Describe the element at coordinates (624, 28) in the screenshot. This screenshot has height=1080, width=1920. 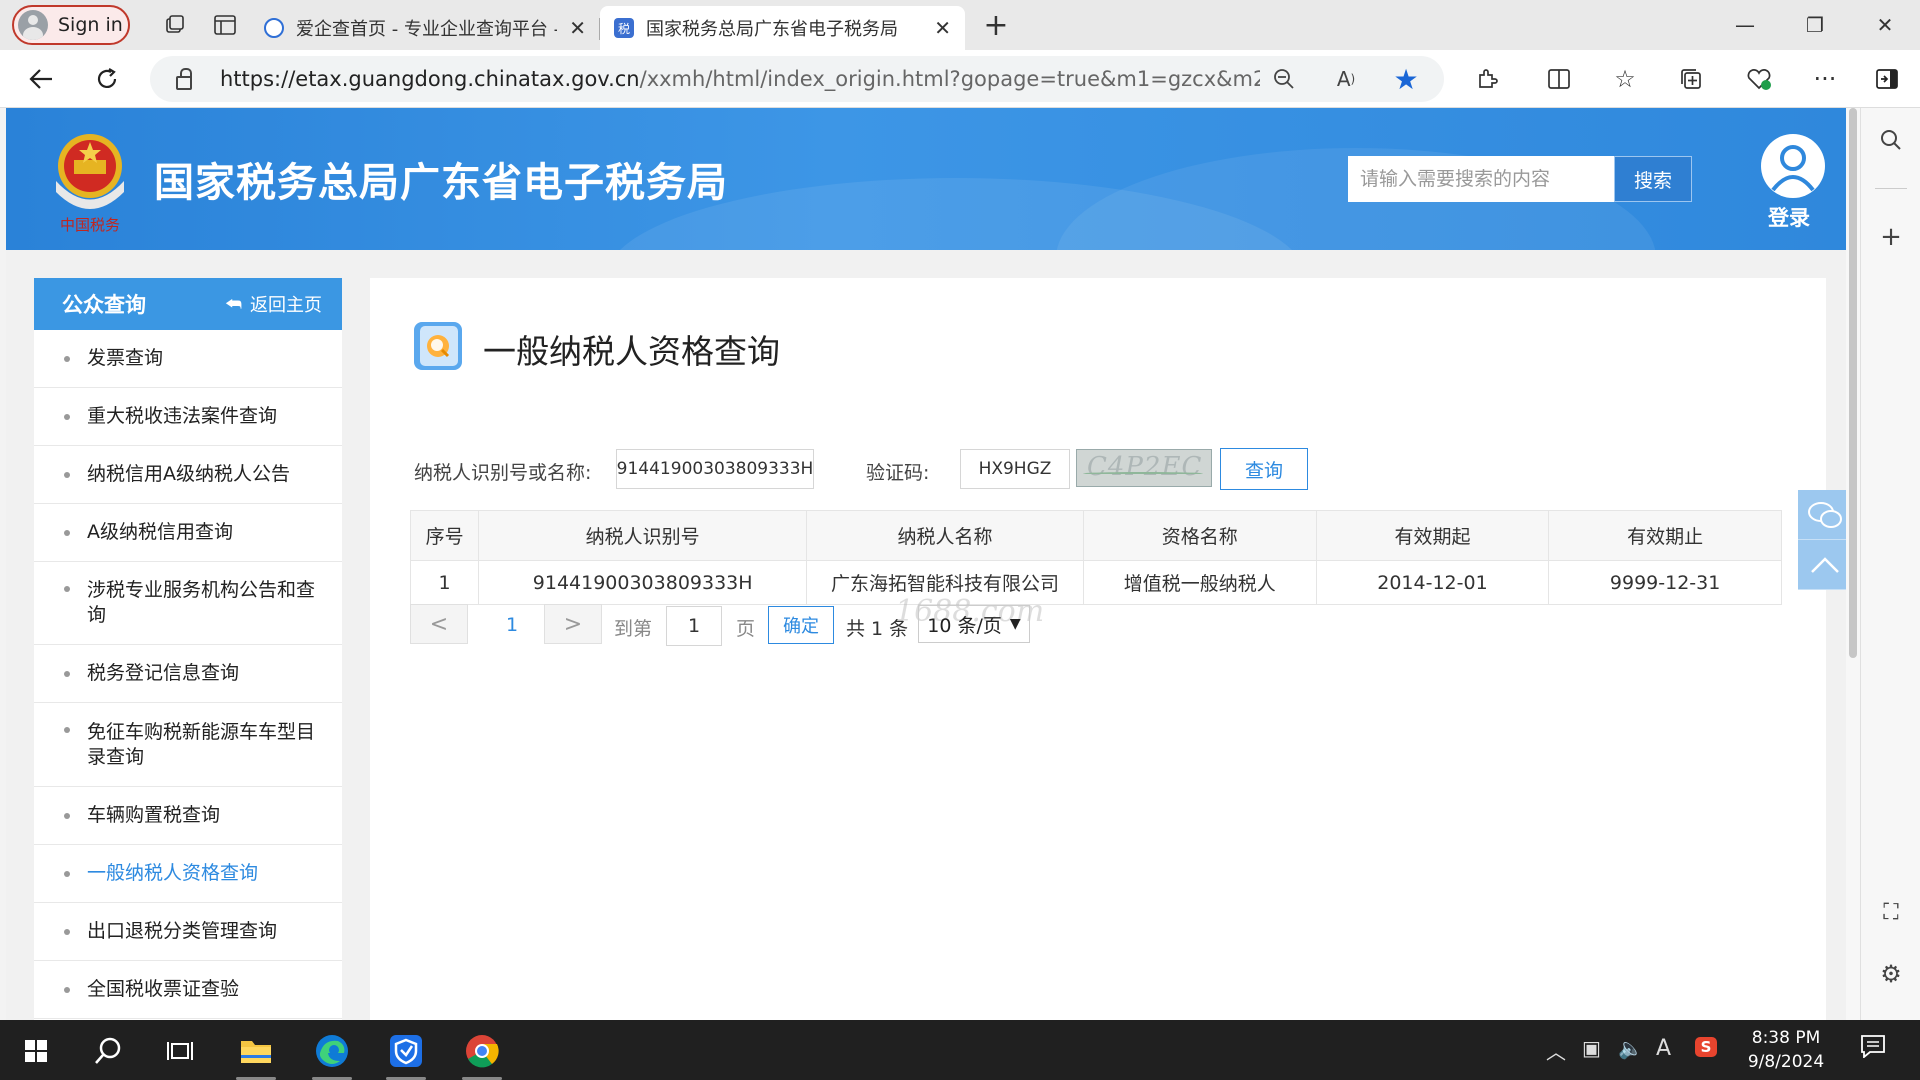
I see `etax-favicon-icon: 税` at that location.